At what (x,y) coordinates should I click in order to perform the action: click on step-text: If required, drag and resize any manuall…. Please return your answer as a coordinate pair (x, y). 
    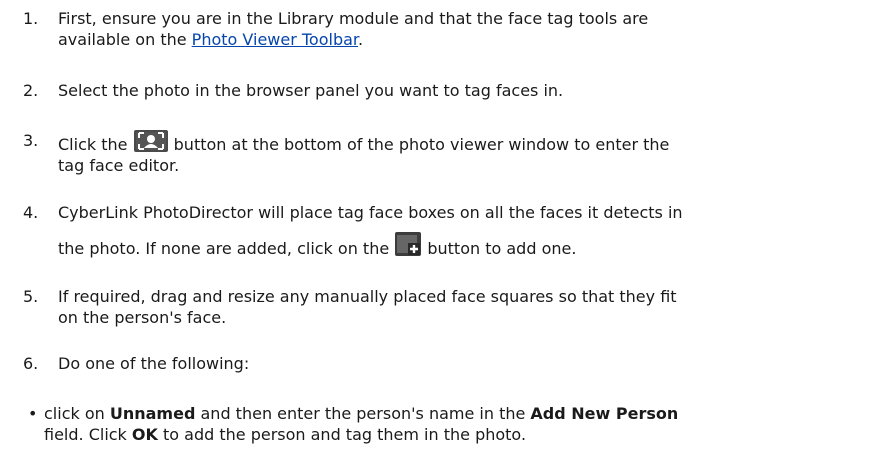
    Looking at the image, I should click on (367, 296).